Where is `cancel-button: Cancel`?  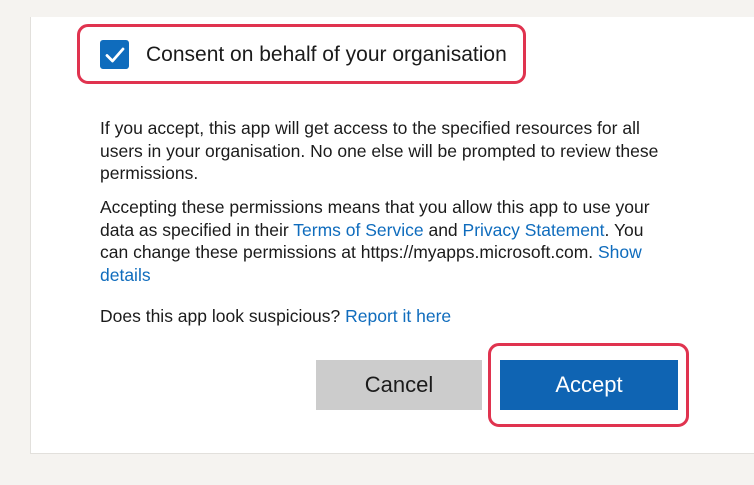
cancel-button: Cancel is located at coordinates (399, 385).